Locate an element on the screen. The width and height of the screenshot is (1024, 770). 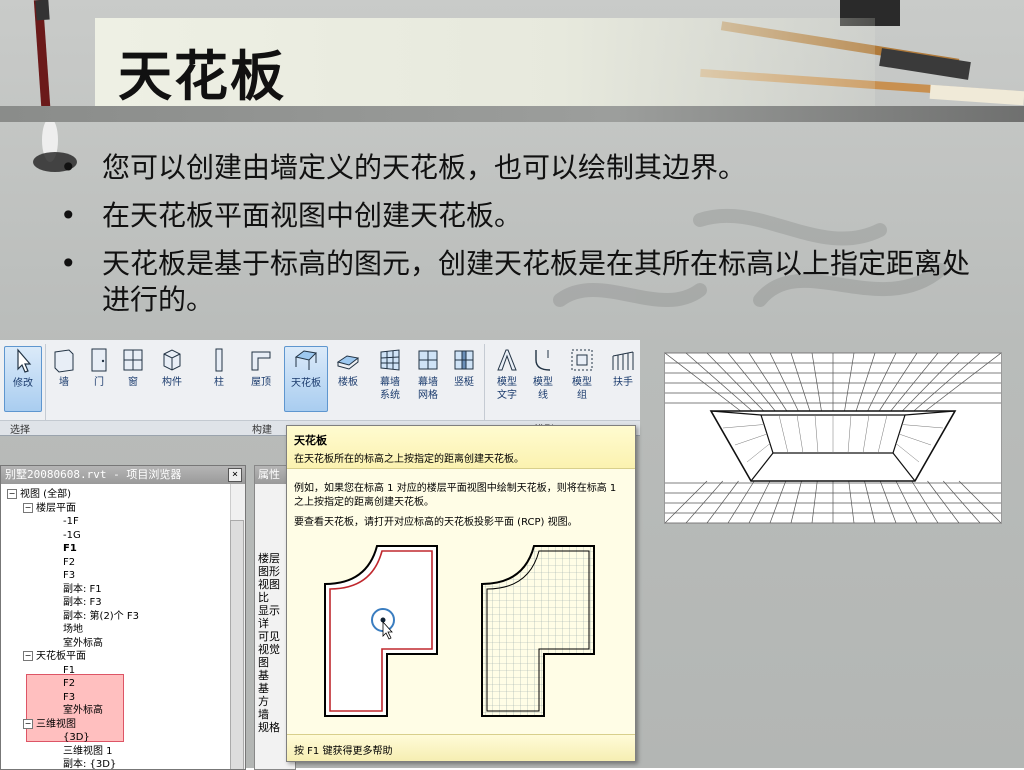
component-button: 构件 is located at coordinates (172, 378).